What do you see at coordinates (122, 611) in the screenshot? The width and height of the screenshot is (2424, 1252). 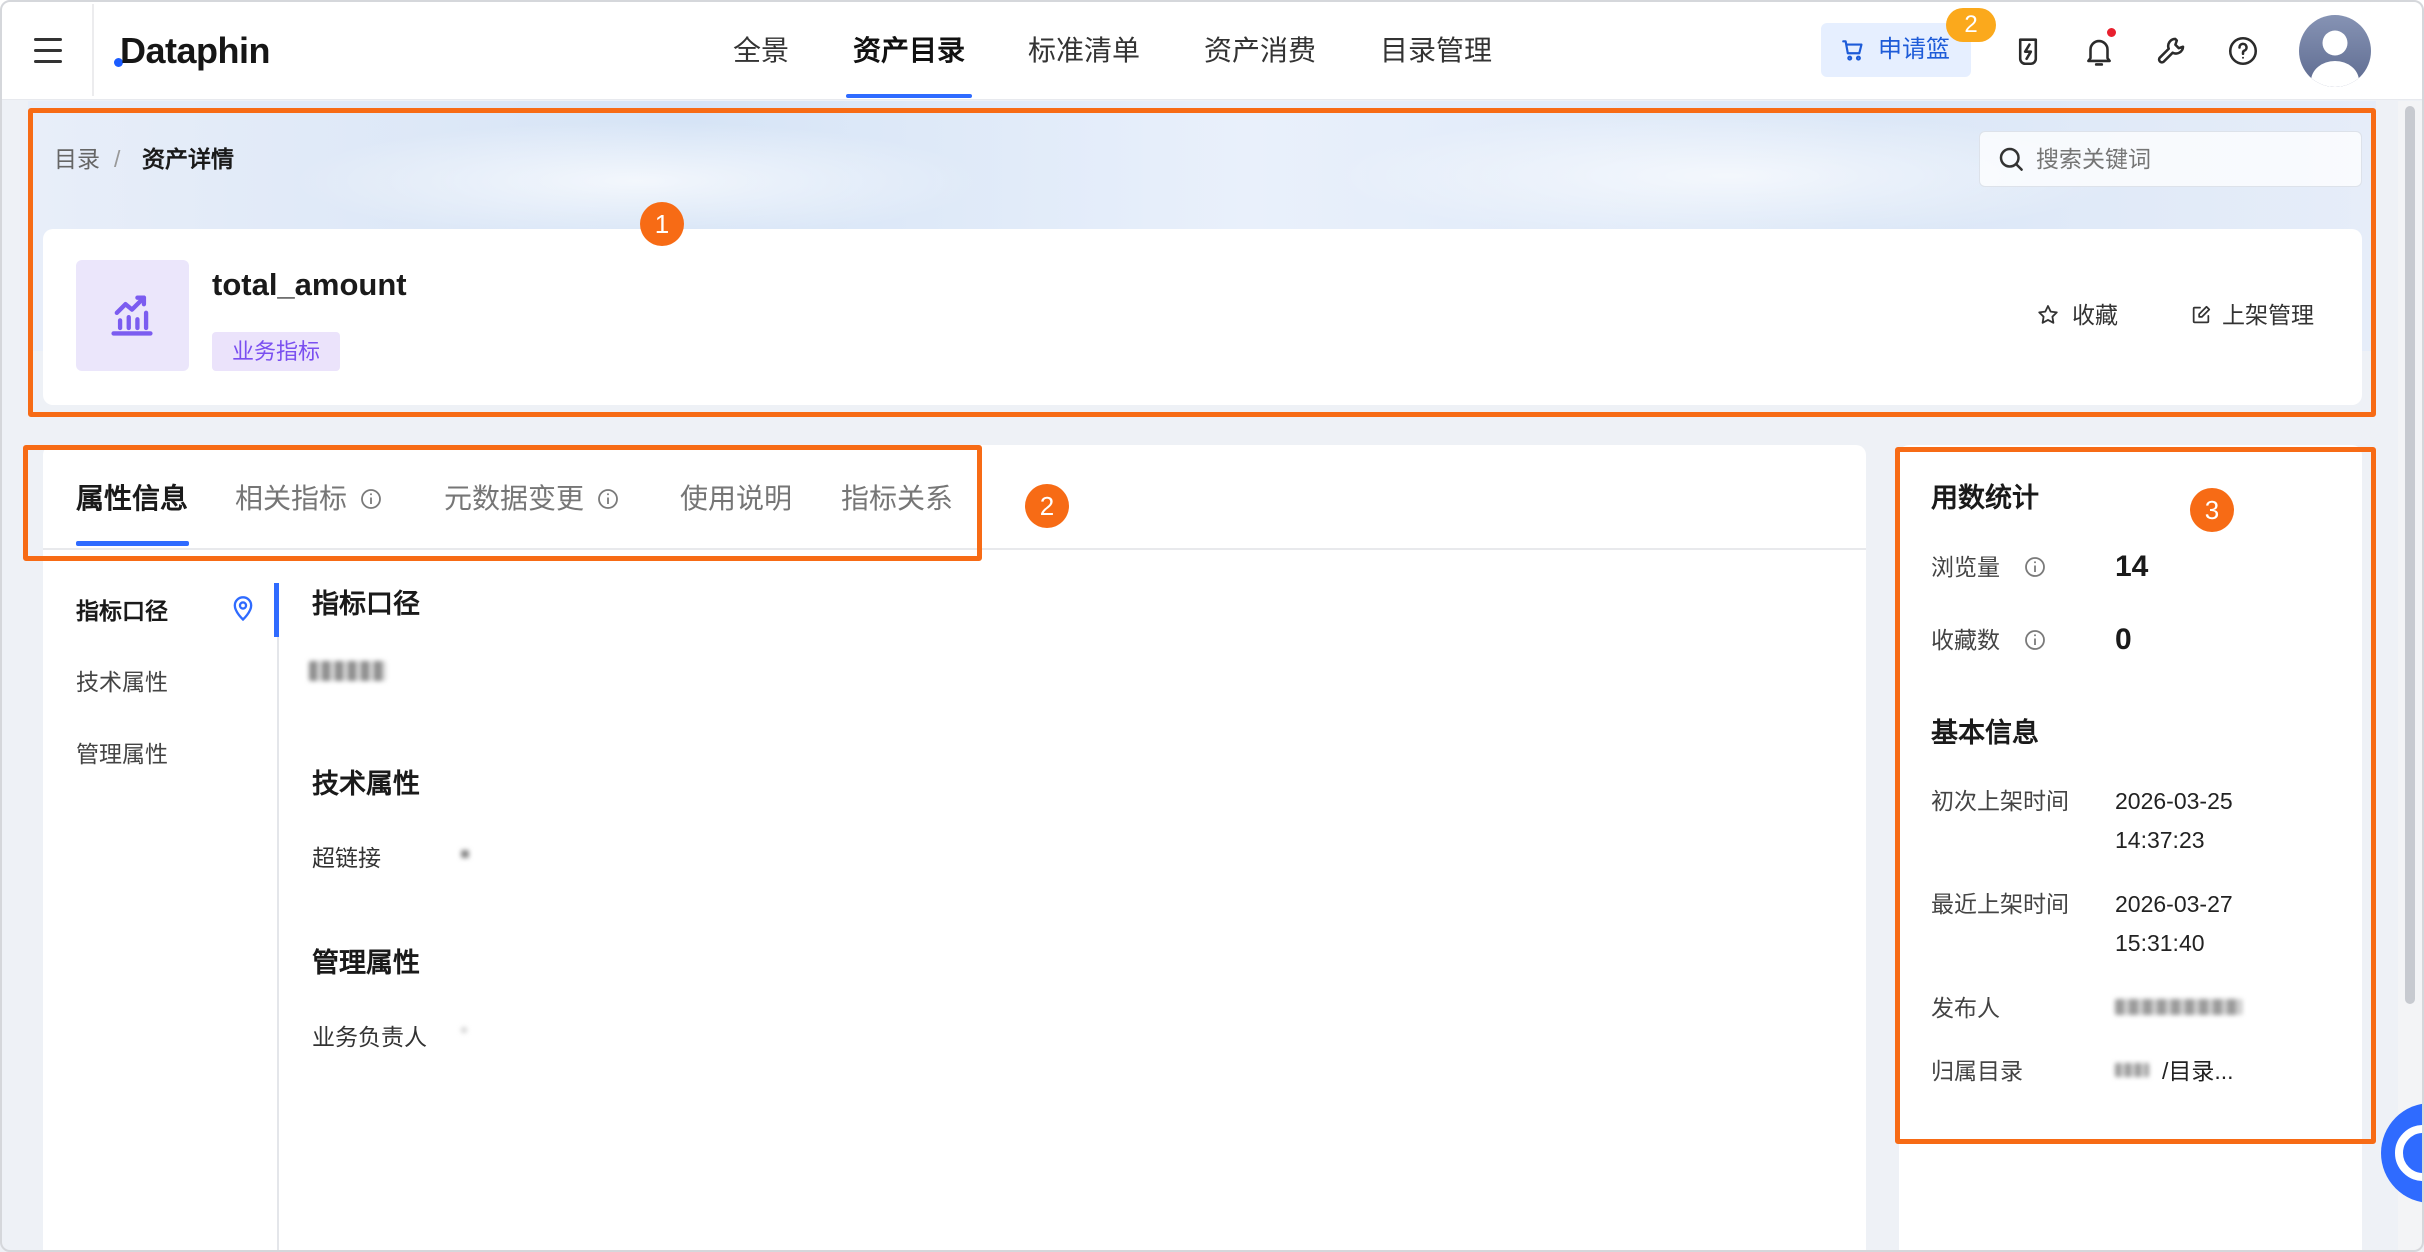 I see `side-nav-item-definition: 指标口径` at bounding box center [122, 611].